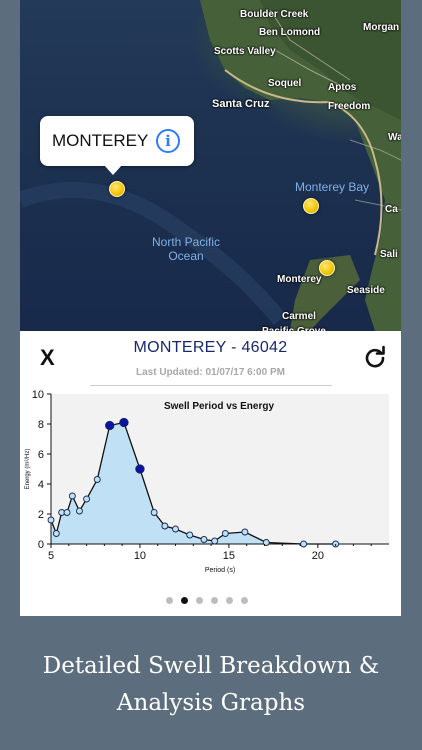 Image resolution: width=422 pixels, height=750 pixels. Describe the element at coordinates (219, 406) in the screenshot. I see `chart-title: Swell Period vs Energy` at that location.